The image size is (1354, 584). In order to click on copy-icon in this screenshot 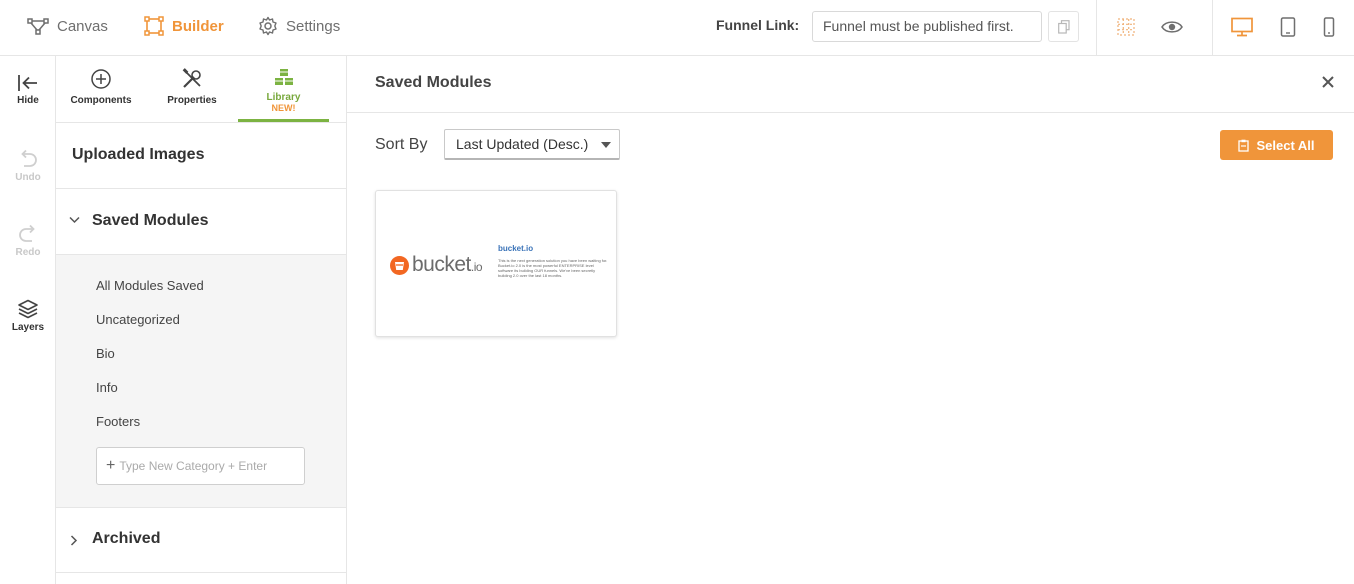, I will do `click(1063, 26)`.